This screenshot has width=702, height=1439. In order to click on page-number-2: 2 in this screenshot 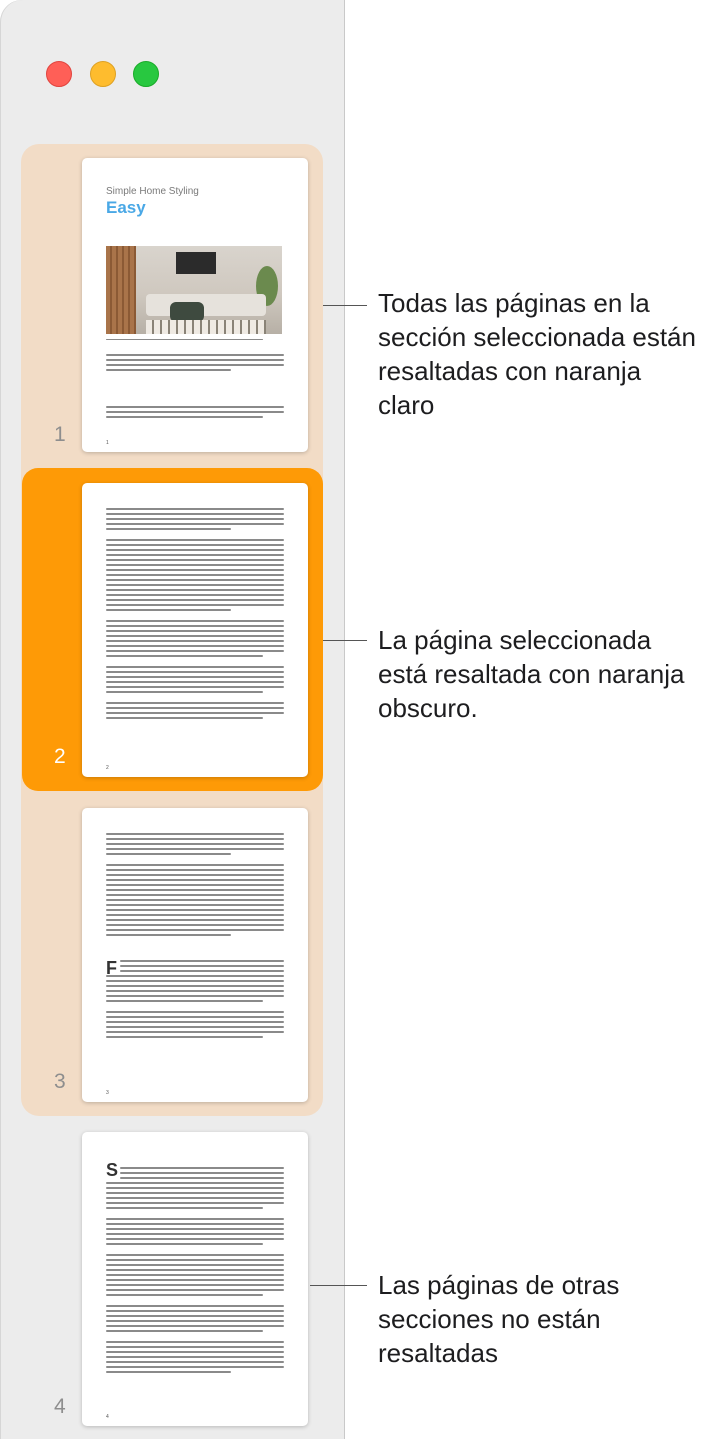, I will do `click(60, 756)`.